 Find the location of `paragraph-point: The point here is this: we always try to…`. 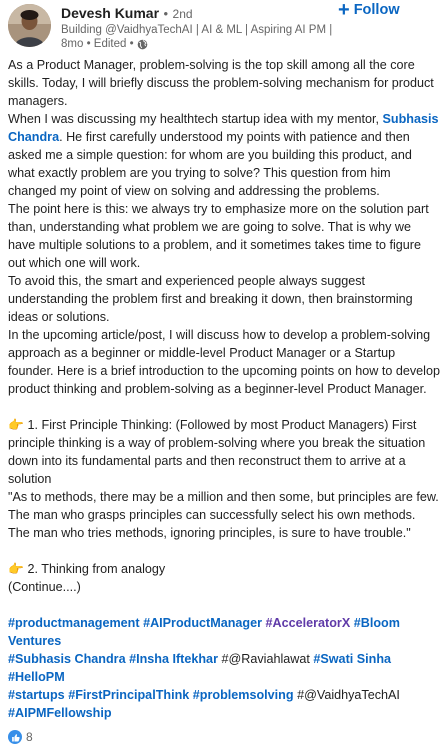

paragraph-point: The point here is this: we always try to… is located at coordinates (218, 236).